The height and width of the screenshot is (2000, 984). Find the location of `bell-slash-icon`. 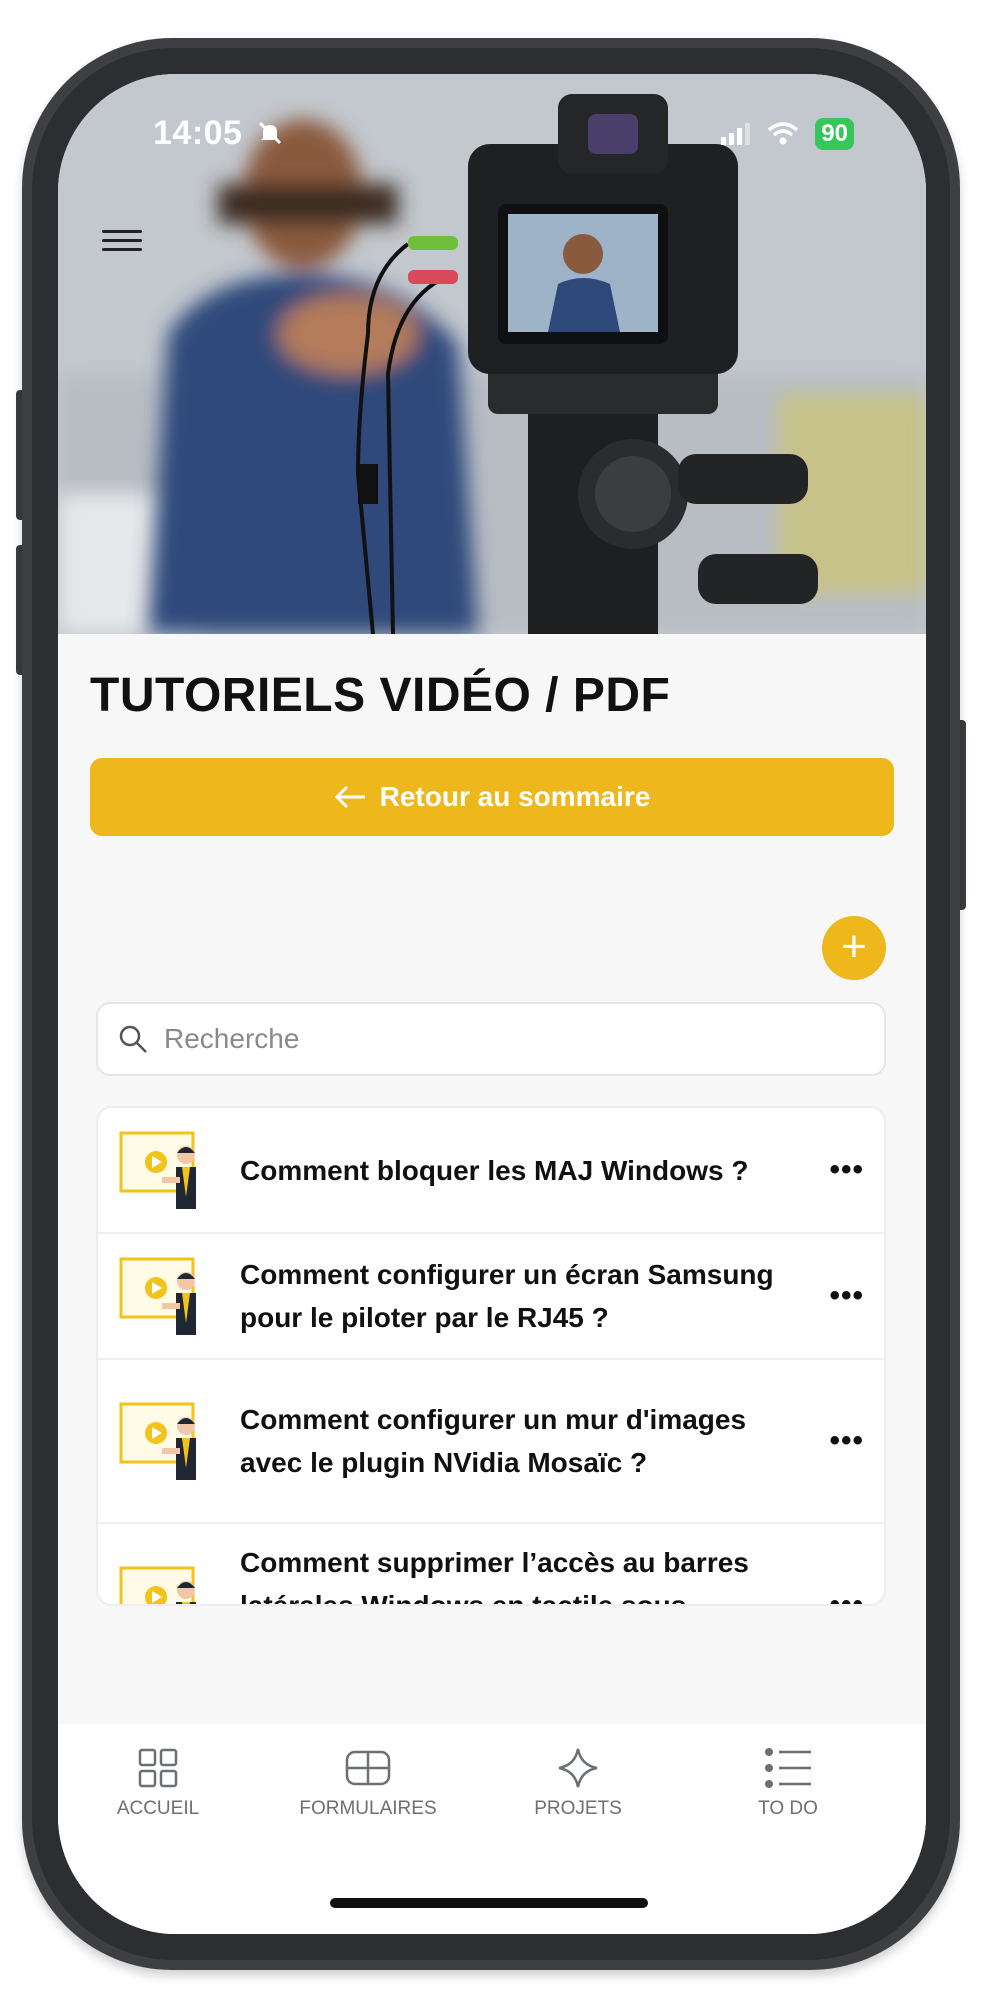

bell-slash-icon is located at coordinates (270, 133).